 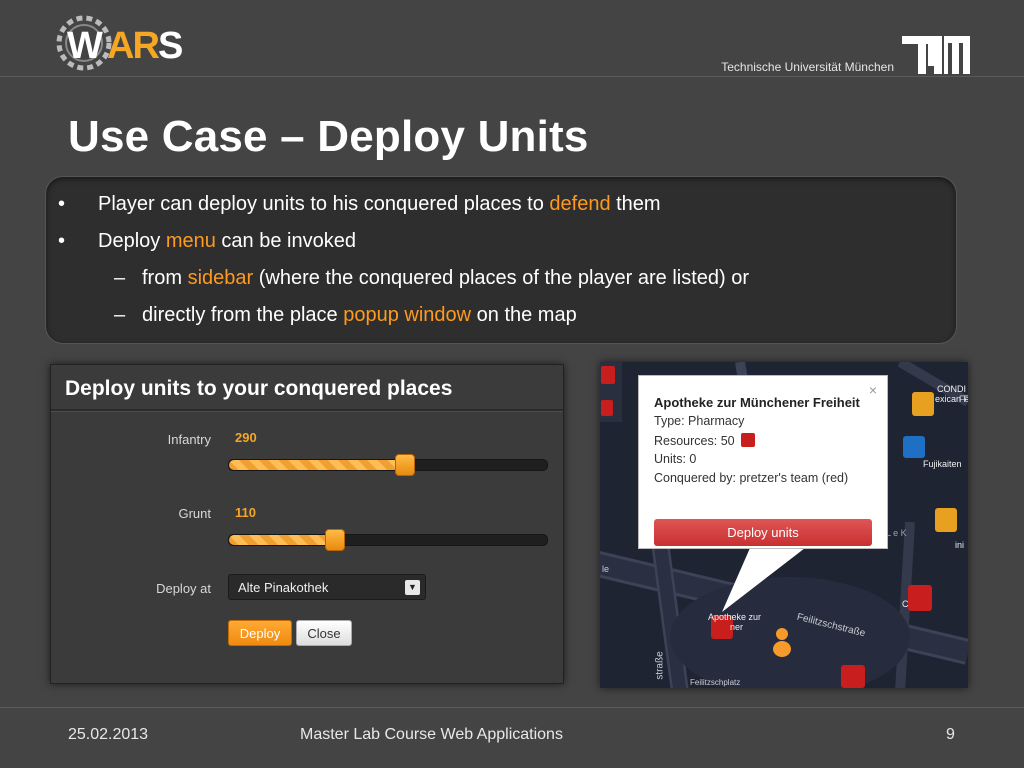 I want to click on svg-text: S, so click(x=170, y=46).